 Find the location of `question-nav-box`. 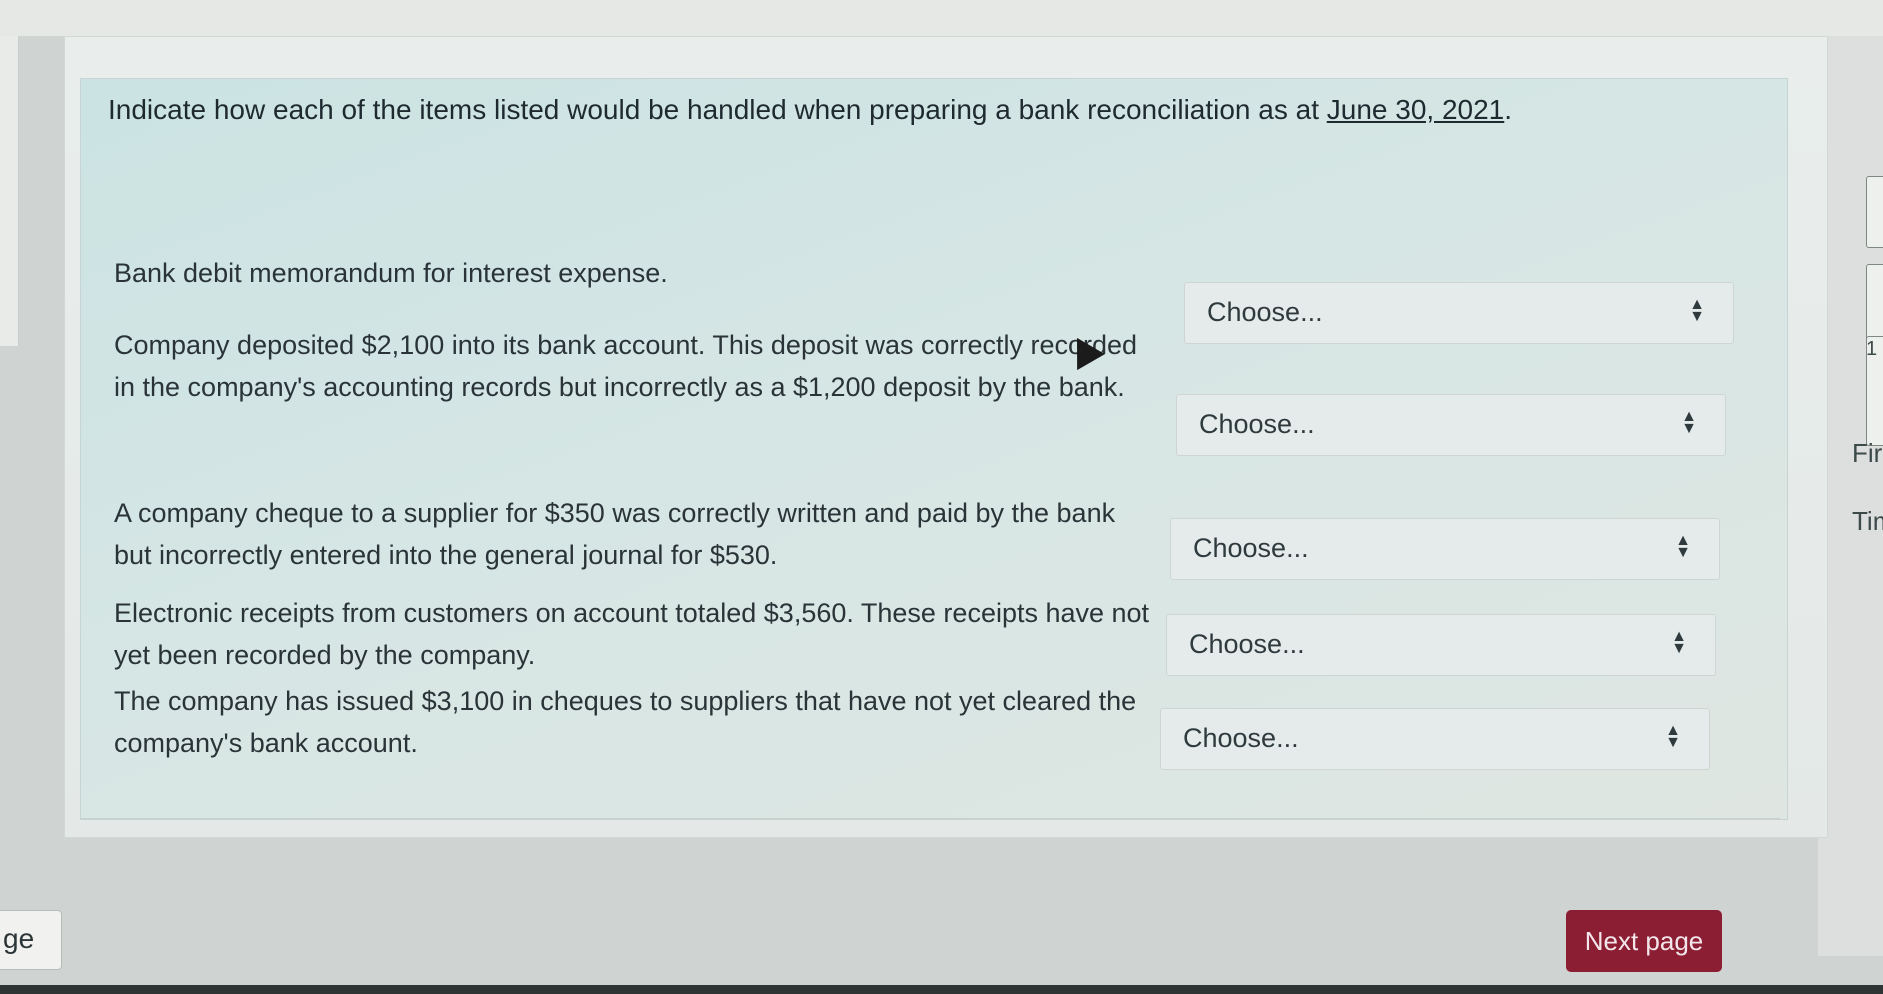

question-nav-box is located at coordinates (1874, 212).